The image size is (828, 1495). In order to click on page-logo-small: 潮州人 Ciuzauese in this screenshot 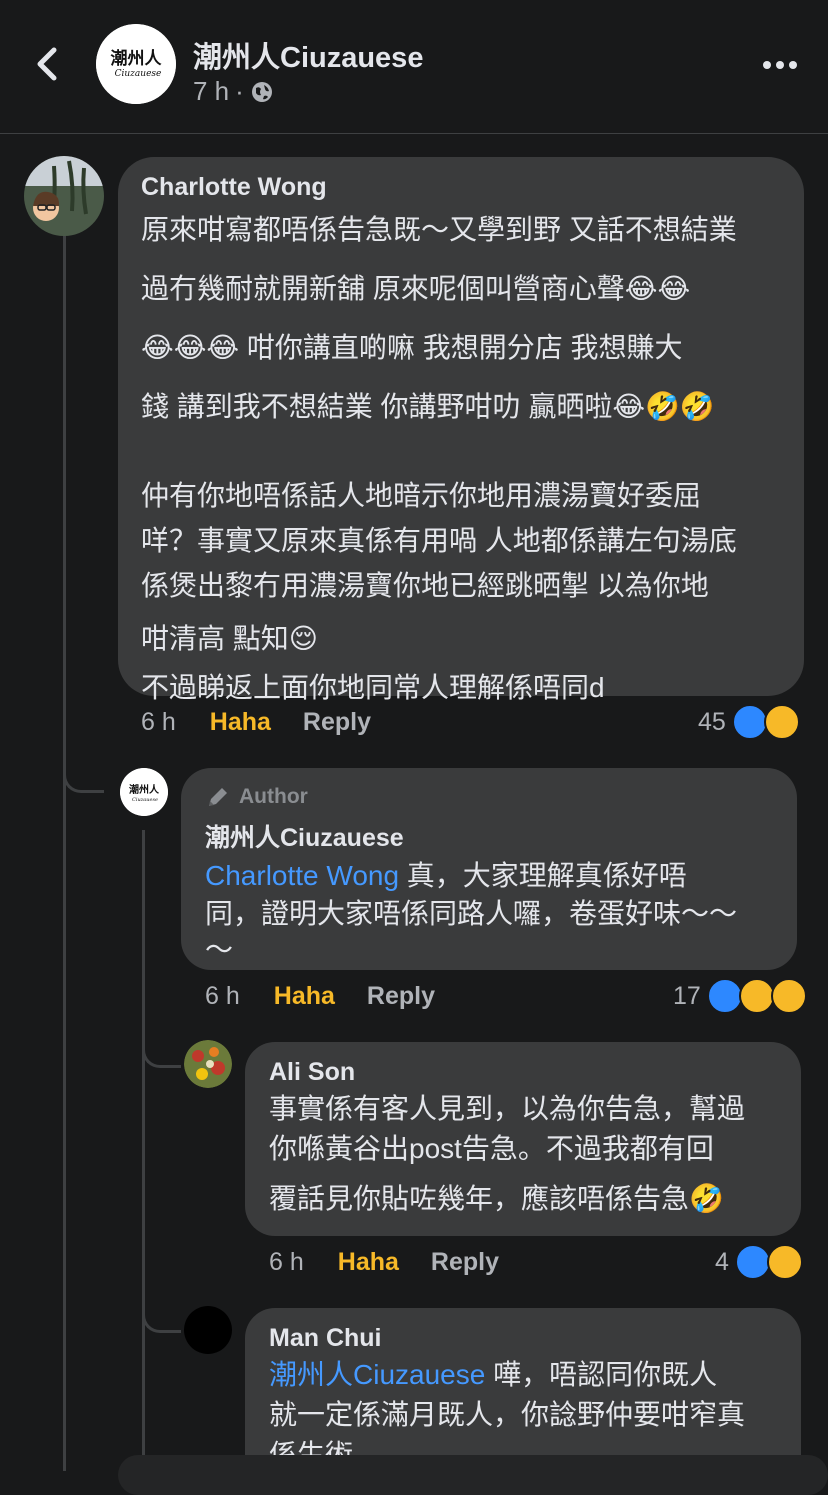, I will do `click(144, 792)`.